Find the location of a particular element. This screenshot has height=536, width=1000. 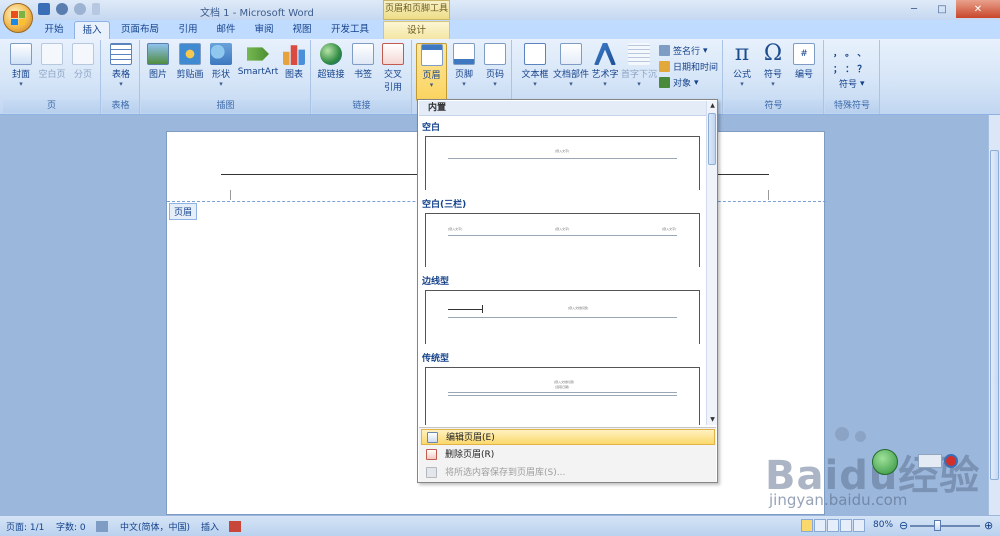

tab-review: 审阅 is located at coordinates (264, 30).